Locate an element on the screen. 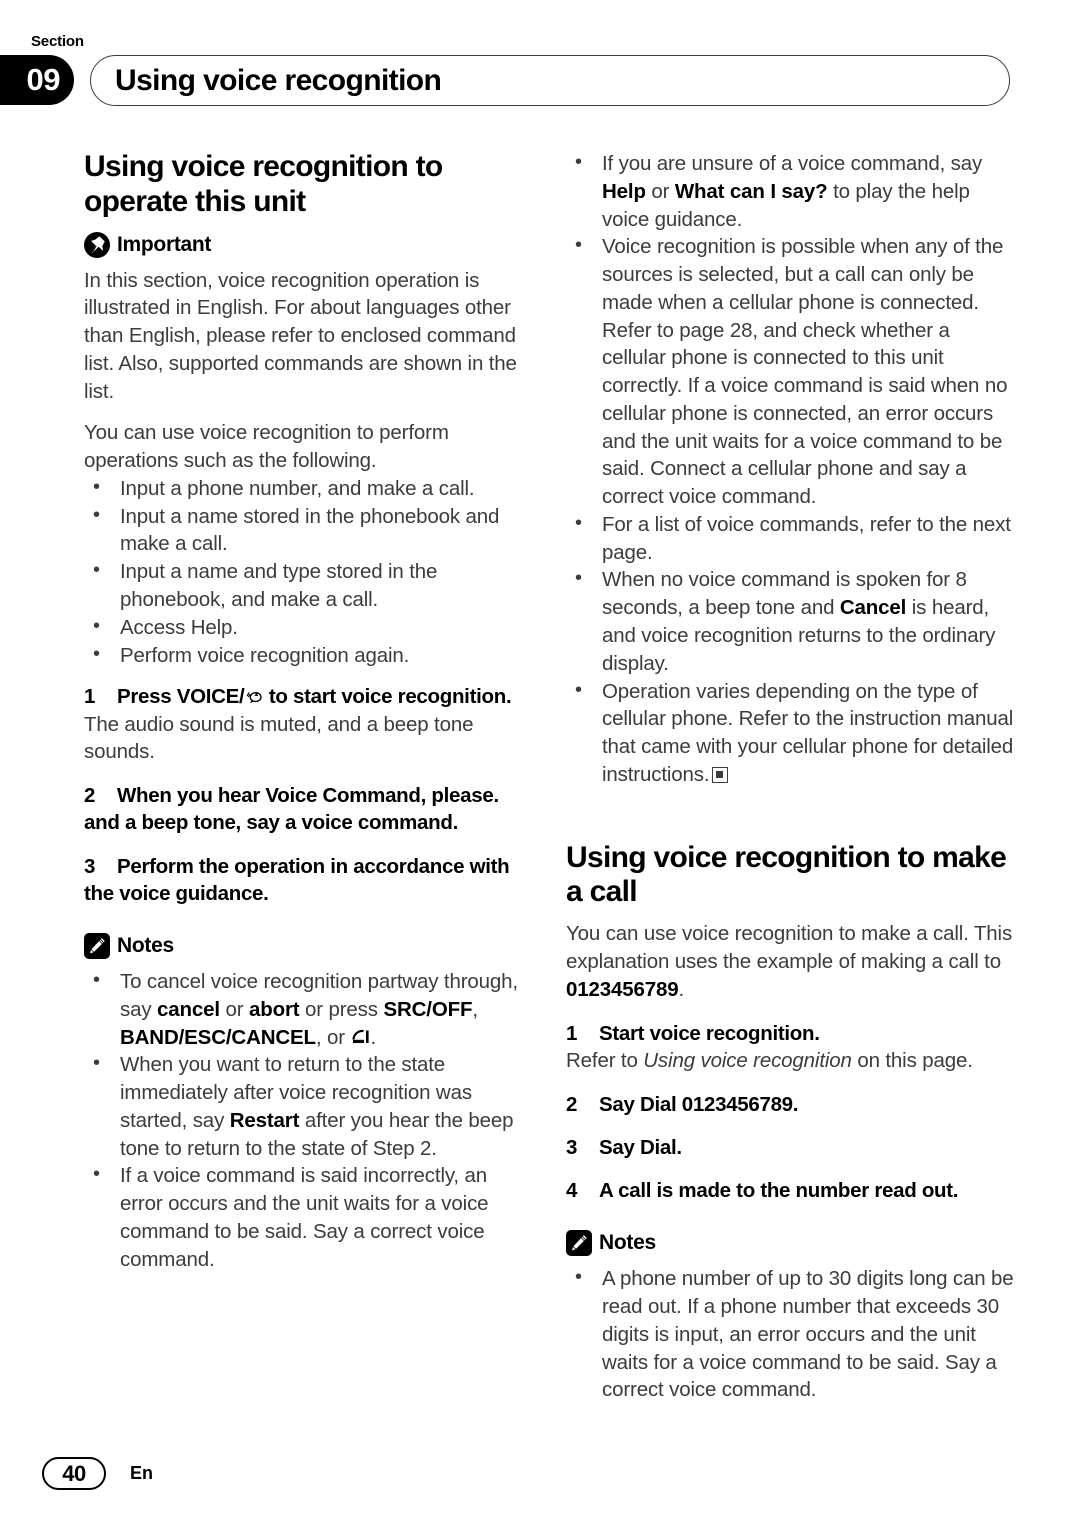  call-step-2: 2 Say Dial 0123456789. is located at coordinates (790, 1104).